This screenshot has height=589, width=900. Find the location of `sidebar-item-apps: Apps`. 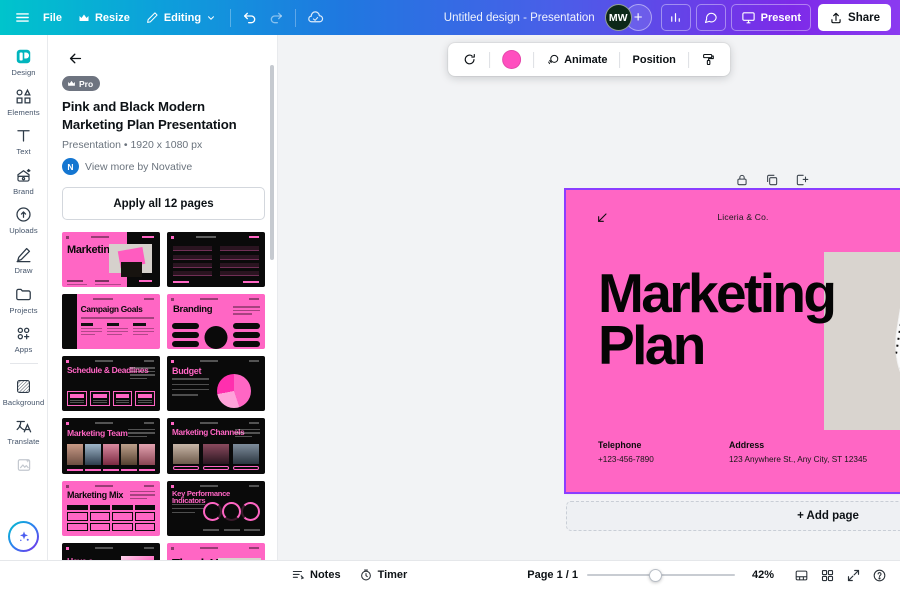

sidebar-item-apps: Apps is located at coordinates (24, 337).